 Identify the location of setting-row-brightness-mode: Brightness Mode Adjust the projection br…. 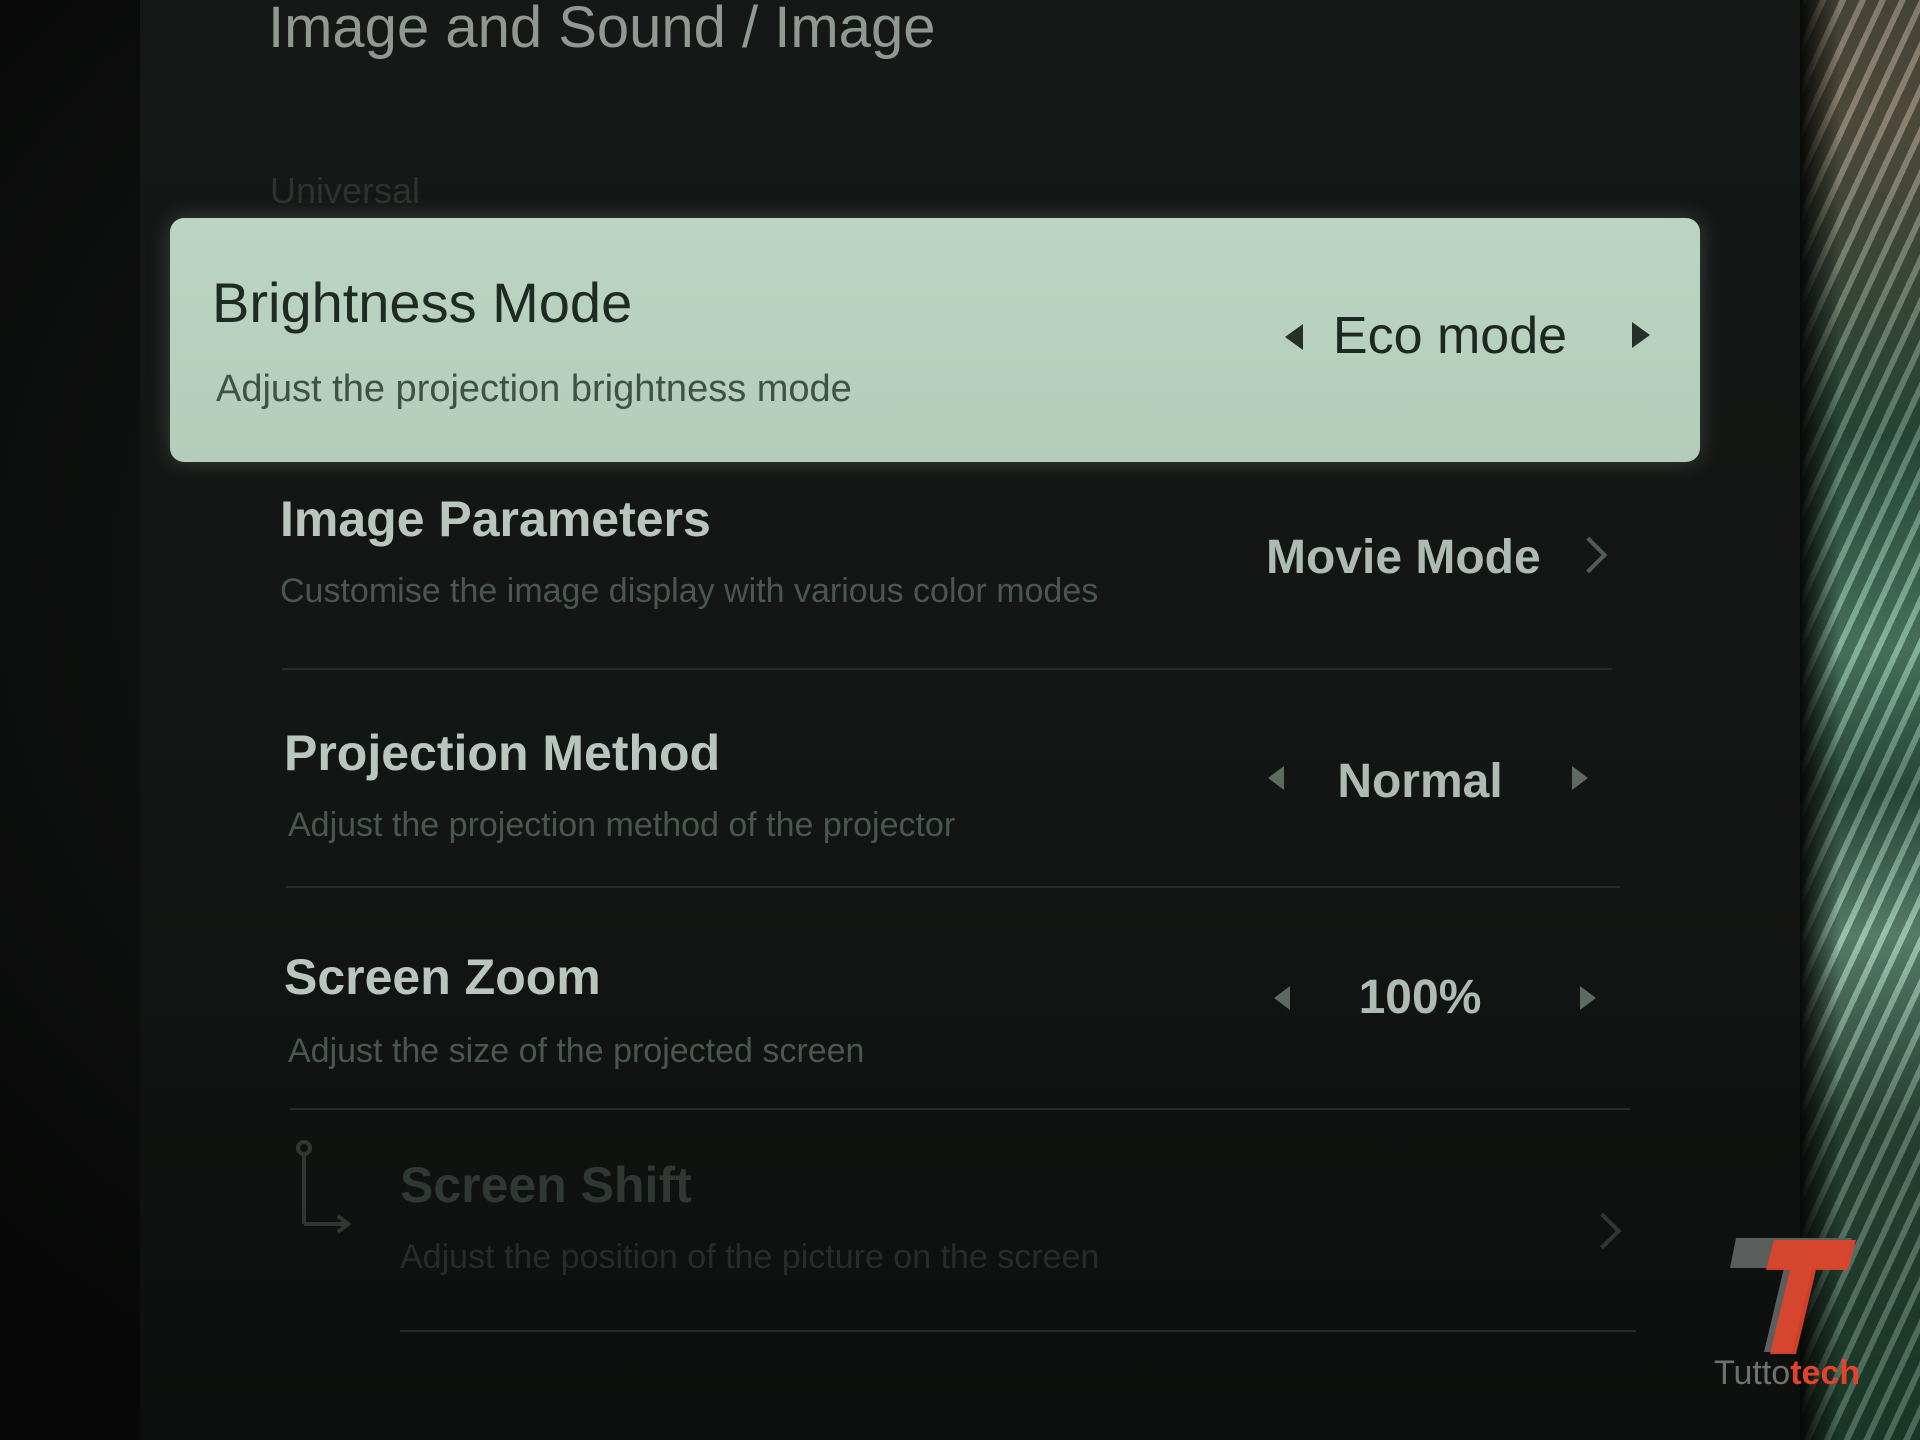
(935, 340).